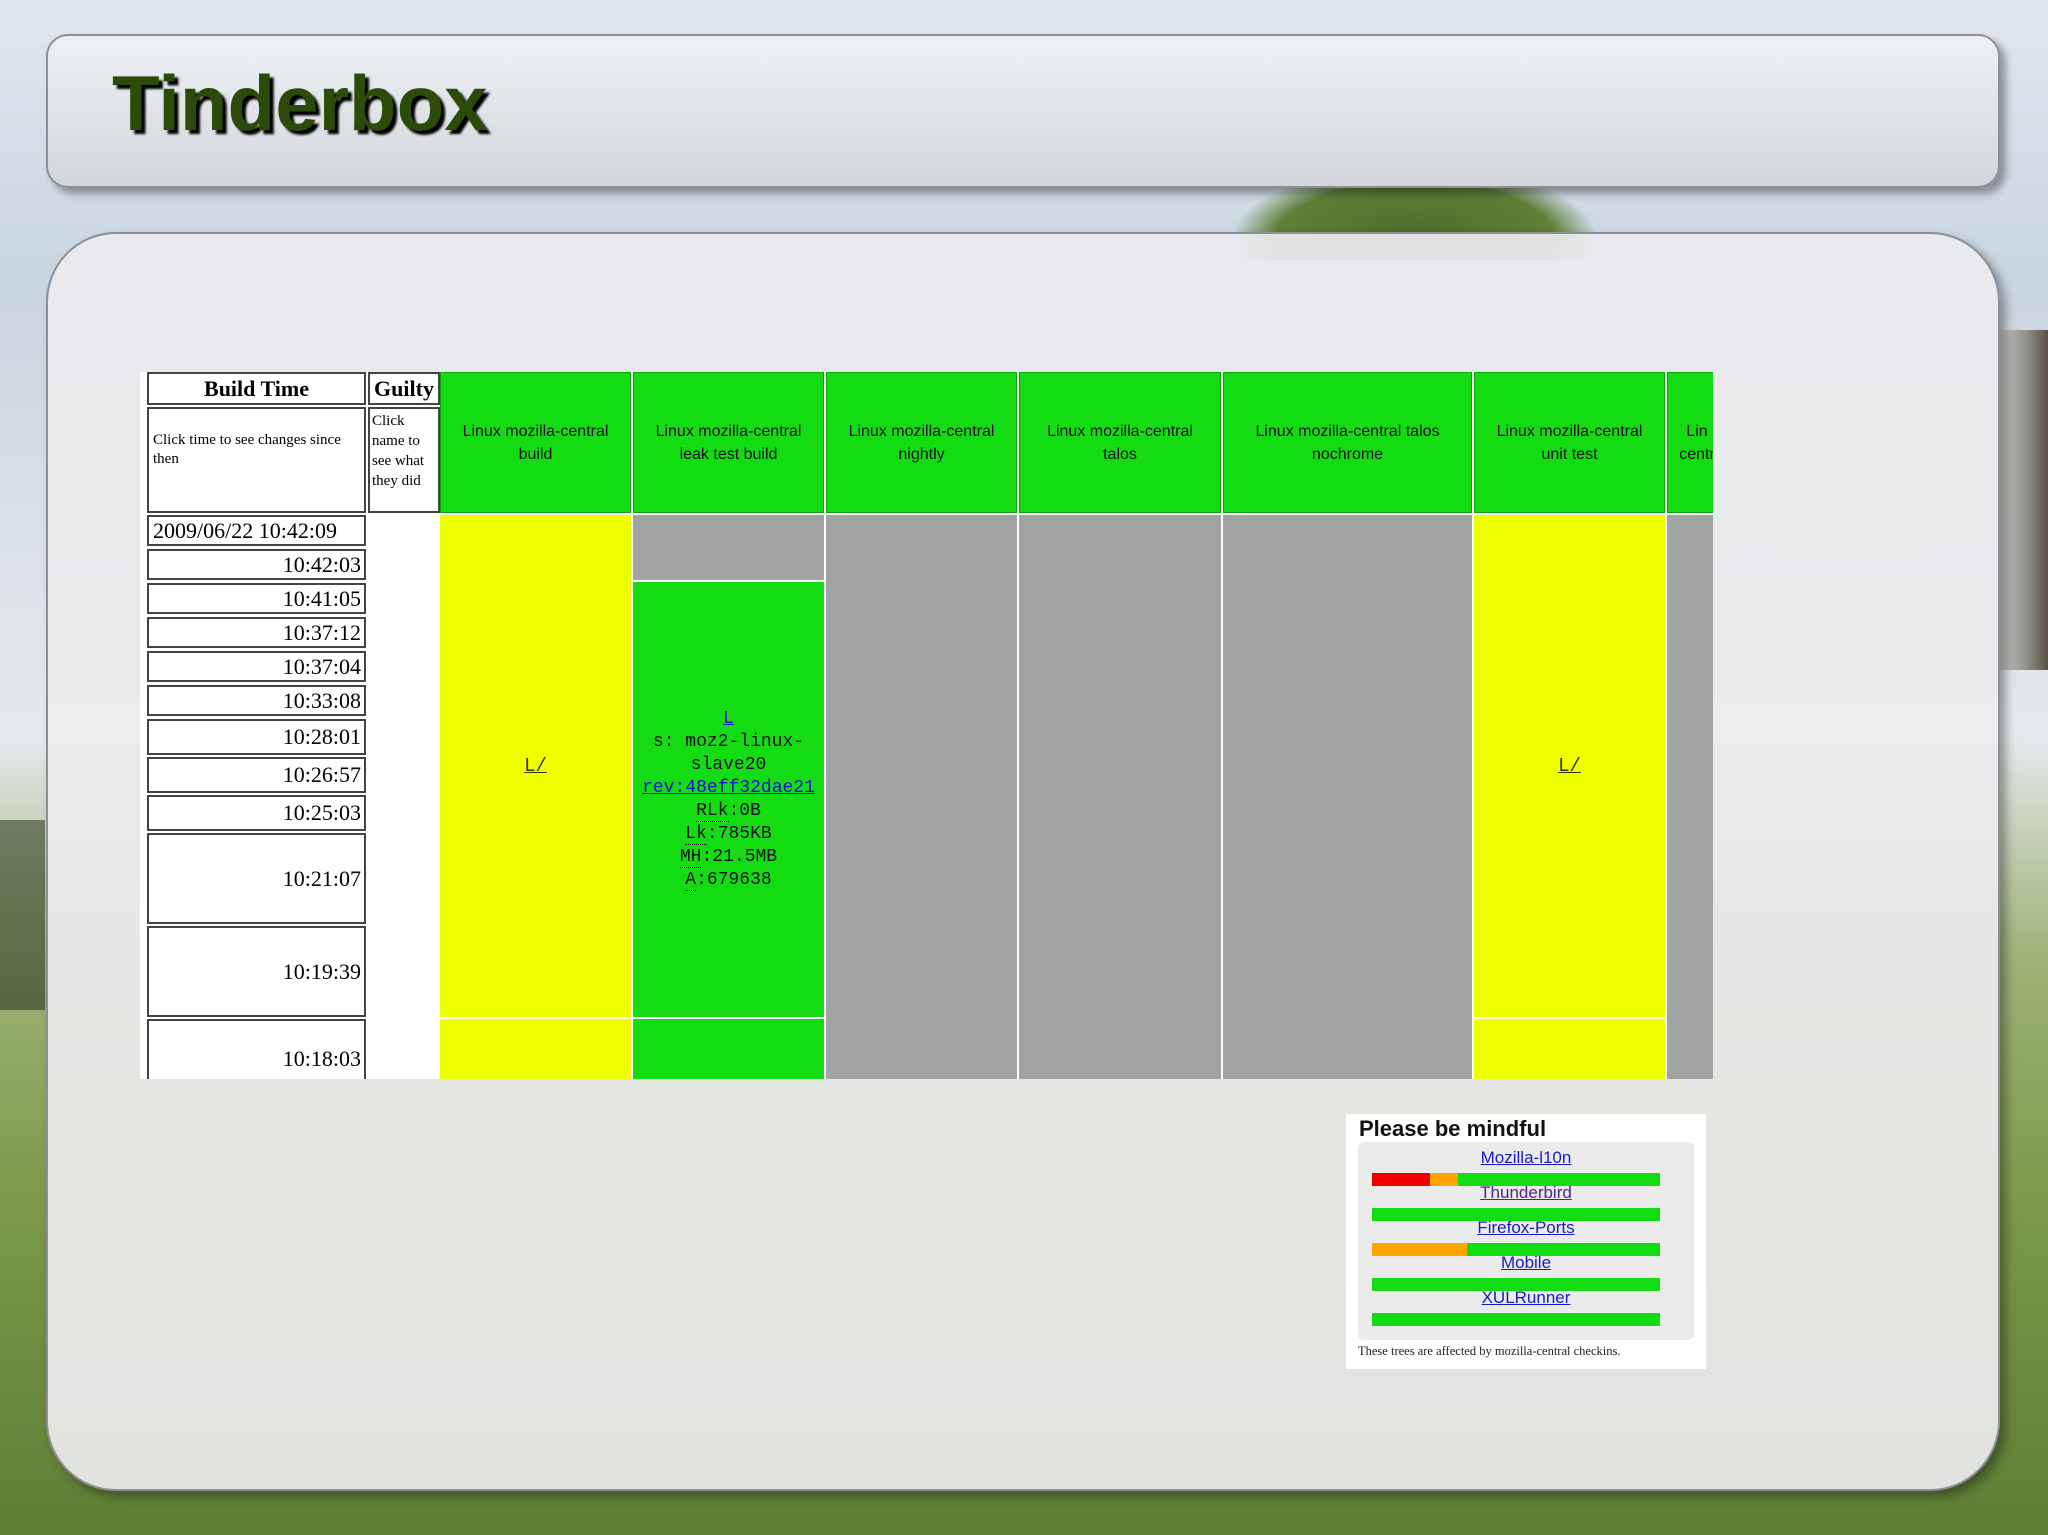  Describe the element at coordinates (256, 971) in the screenshot. I see `build-time-link: 10:19:39` at that location.